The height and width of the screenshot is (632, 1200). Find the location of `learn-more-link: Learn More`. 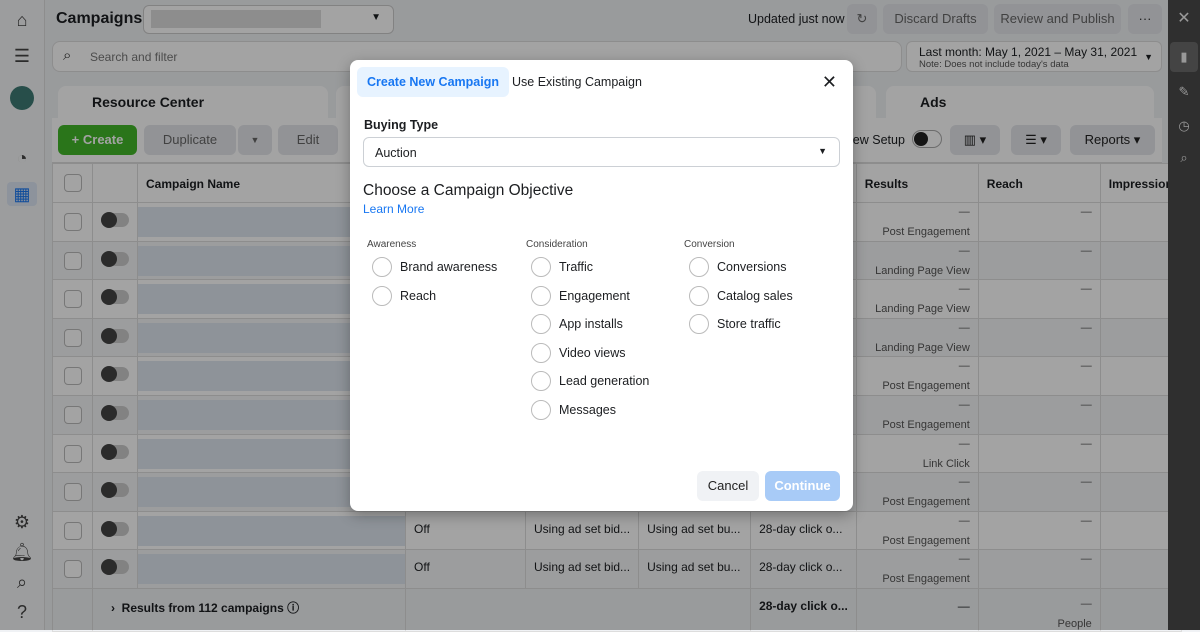

learn-more-link: Learn More is located at coordinates (393, 209).